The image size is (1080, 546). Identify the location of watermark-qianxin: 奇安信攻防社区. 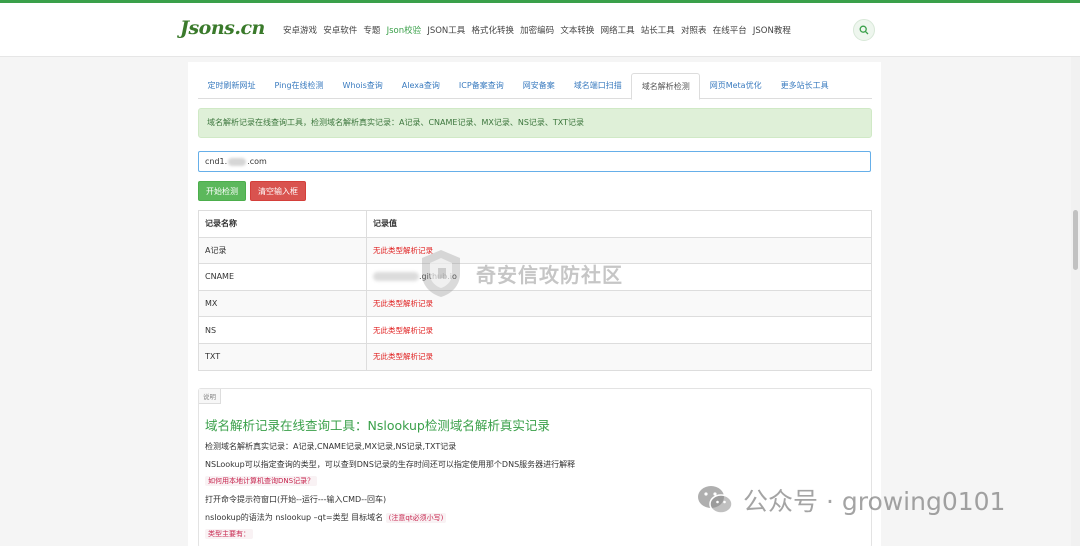
(520, 273).